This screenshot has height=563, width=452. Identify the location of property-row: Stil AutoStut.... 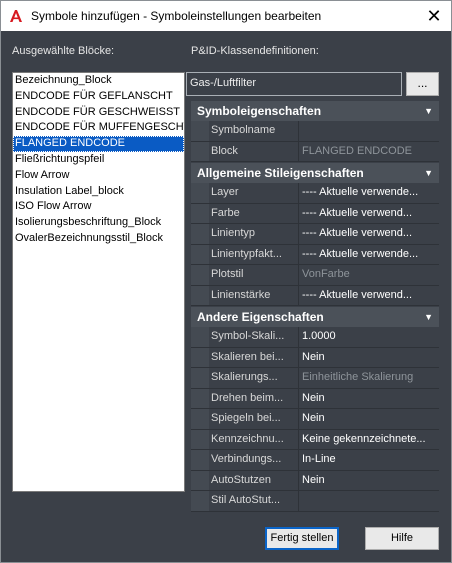
(315, 501).